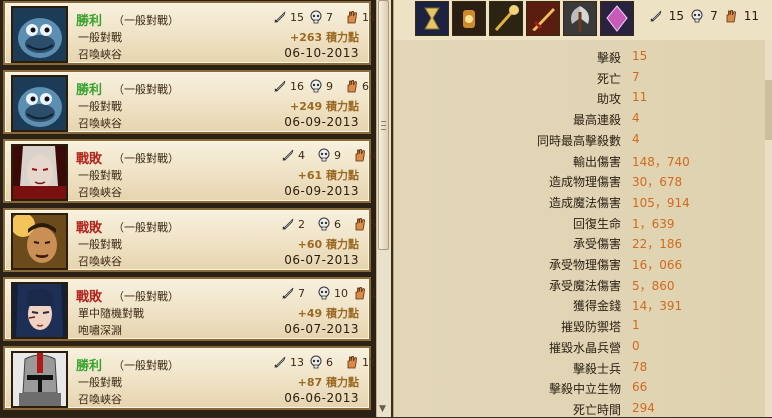 The height and width of the screenshot is (418, 772). I want to click on stat-row: 死亡時間 294, so click(583, 408).